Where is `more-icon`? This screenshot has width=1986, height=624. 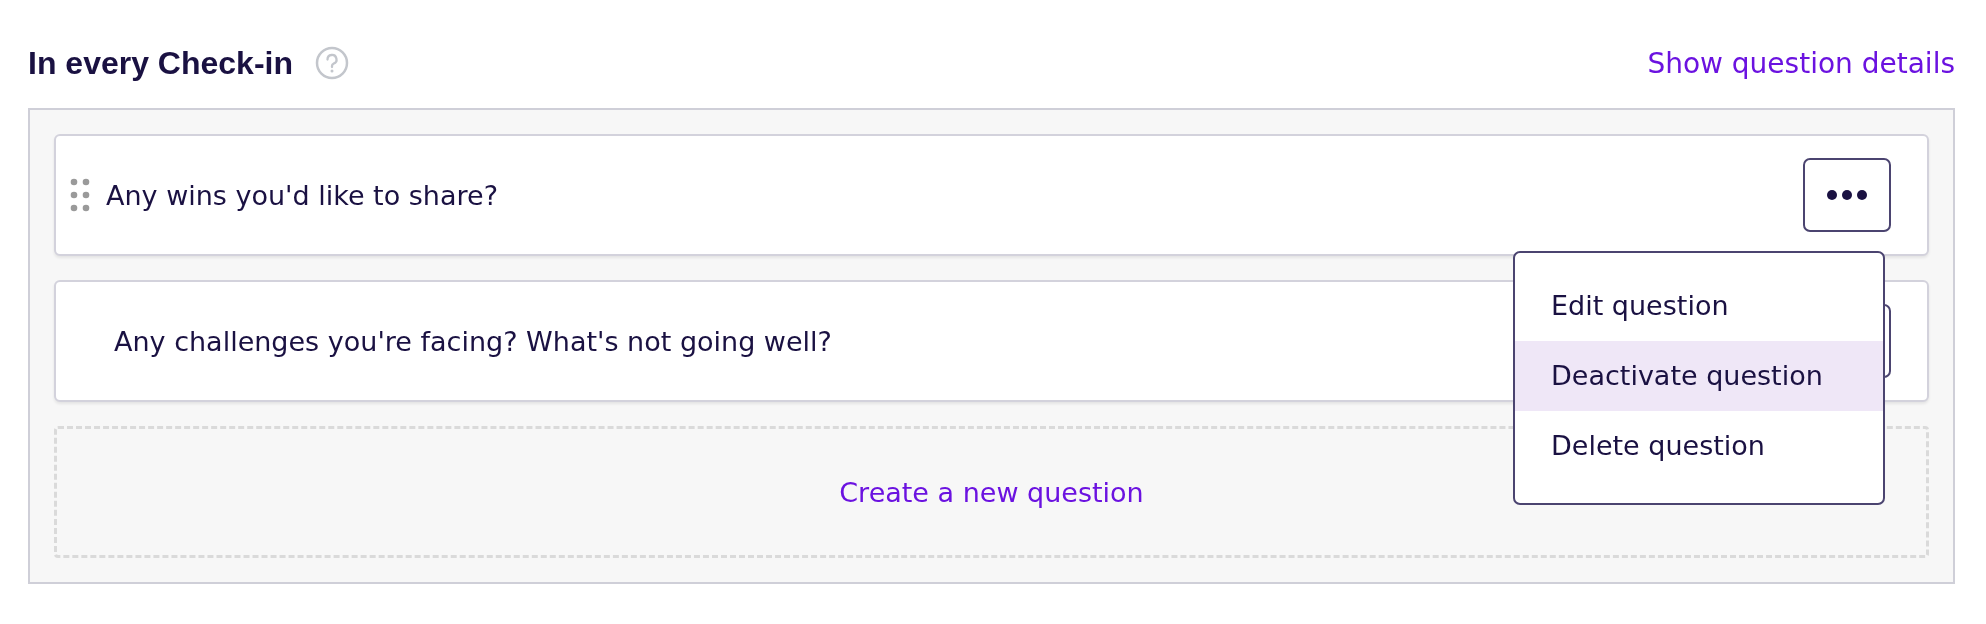
more-icon is located at coordinates (1847, 195).